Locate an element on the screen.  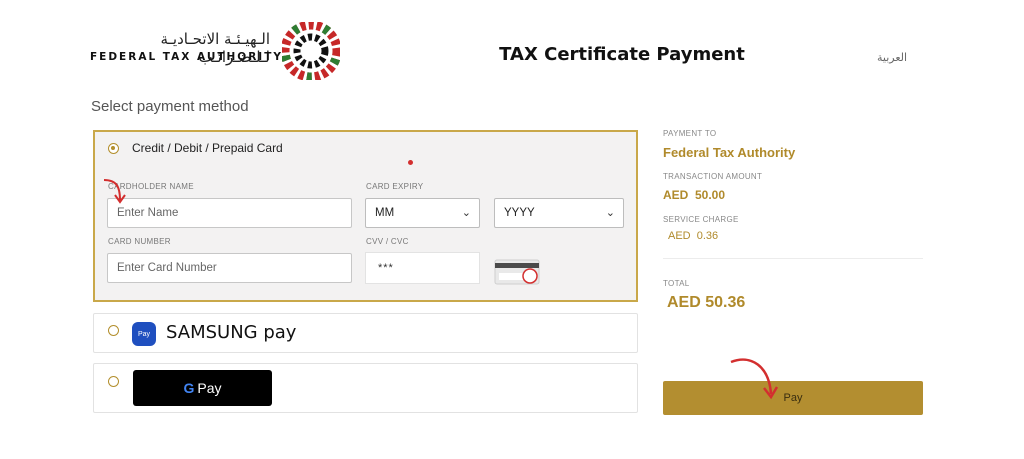
samsung-pay-radio-button is located at coordinates (113, 330).